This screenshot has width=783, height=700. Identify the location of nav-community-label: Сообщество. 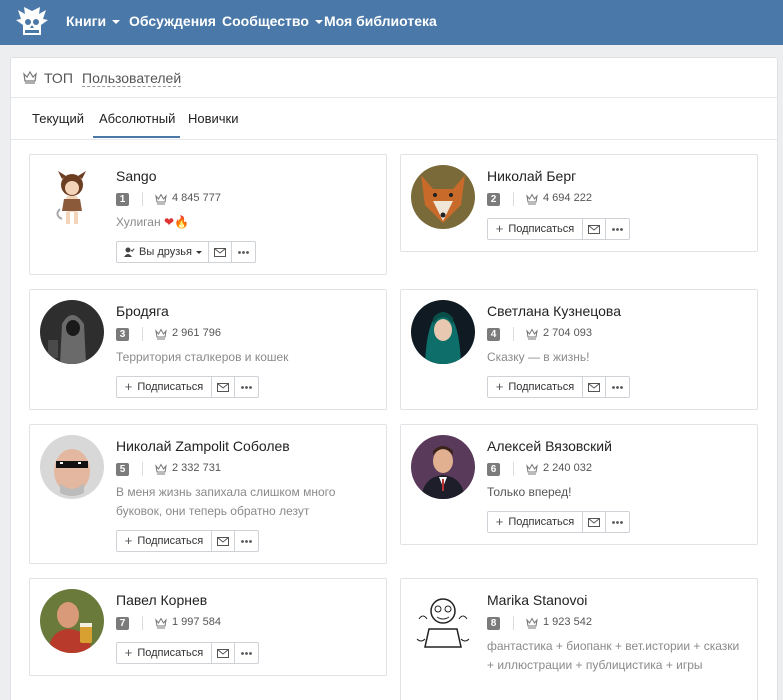
(265, 21).